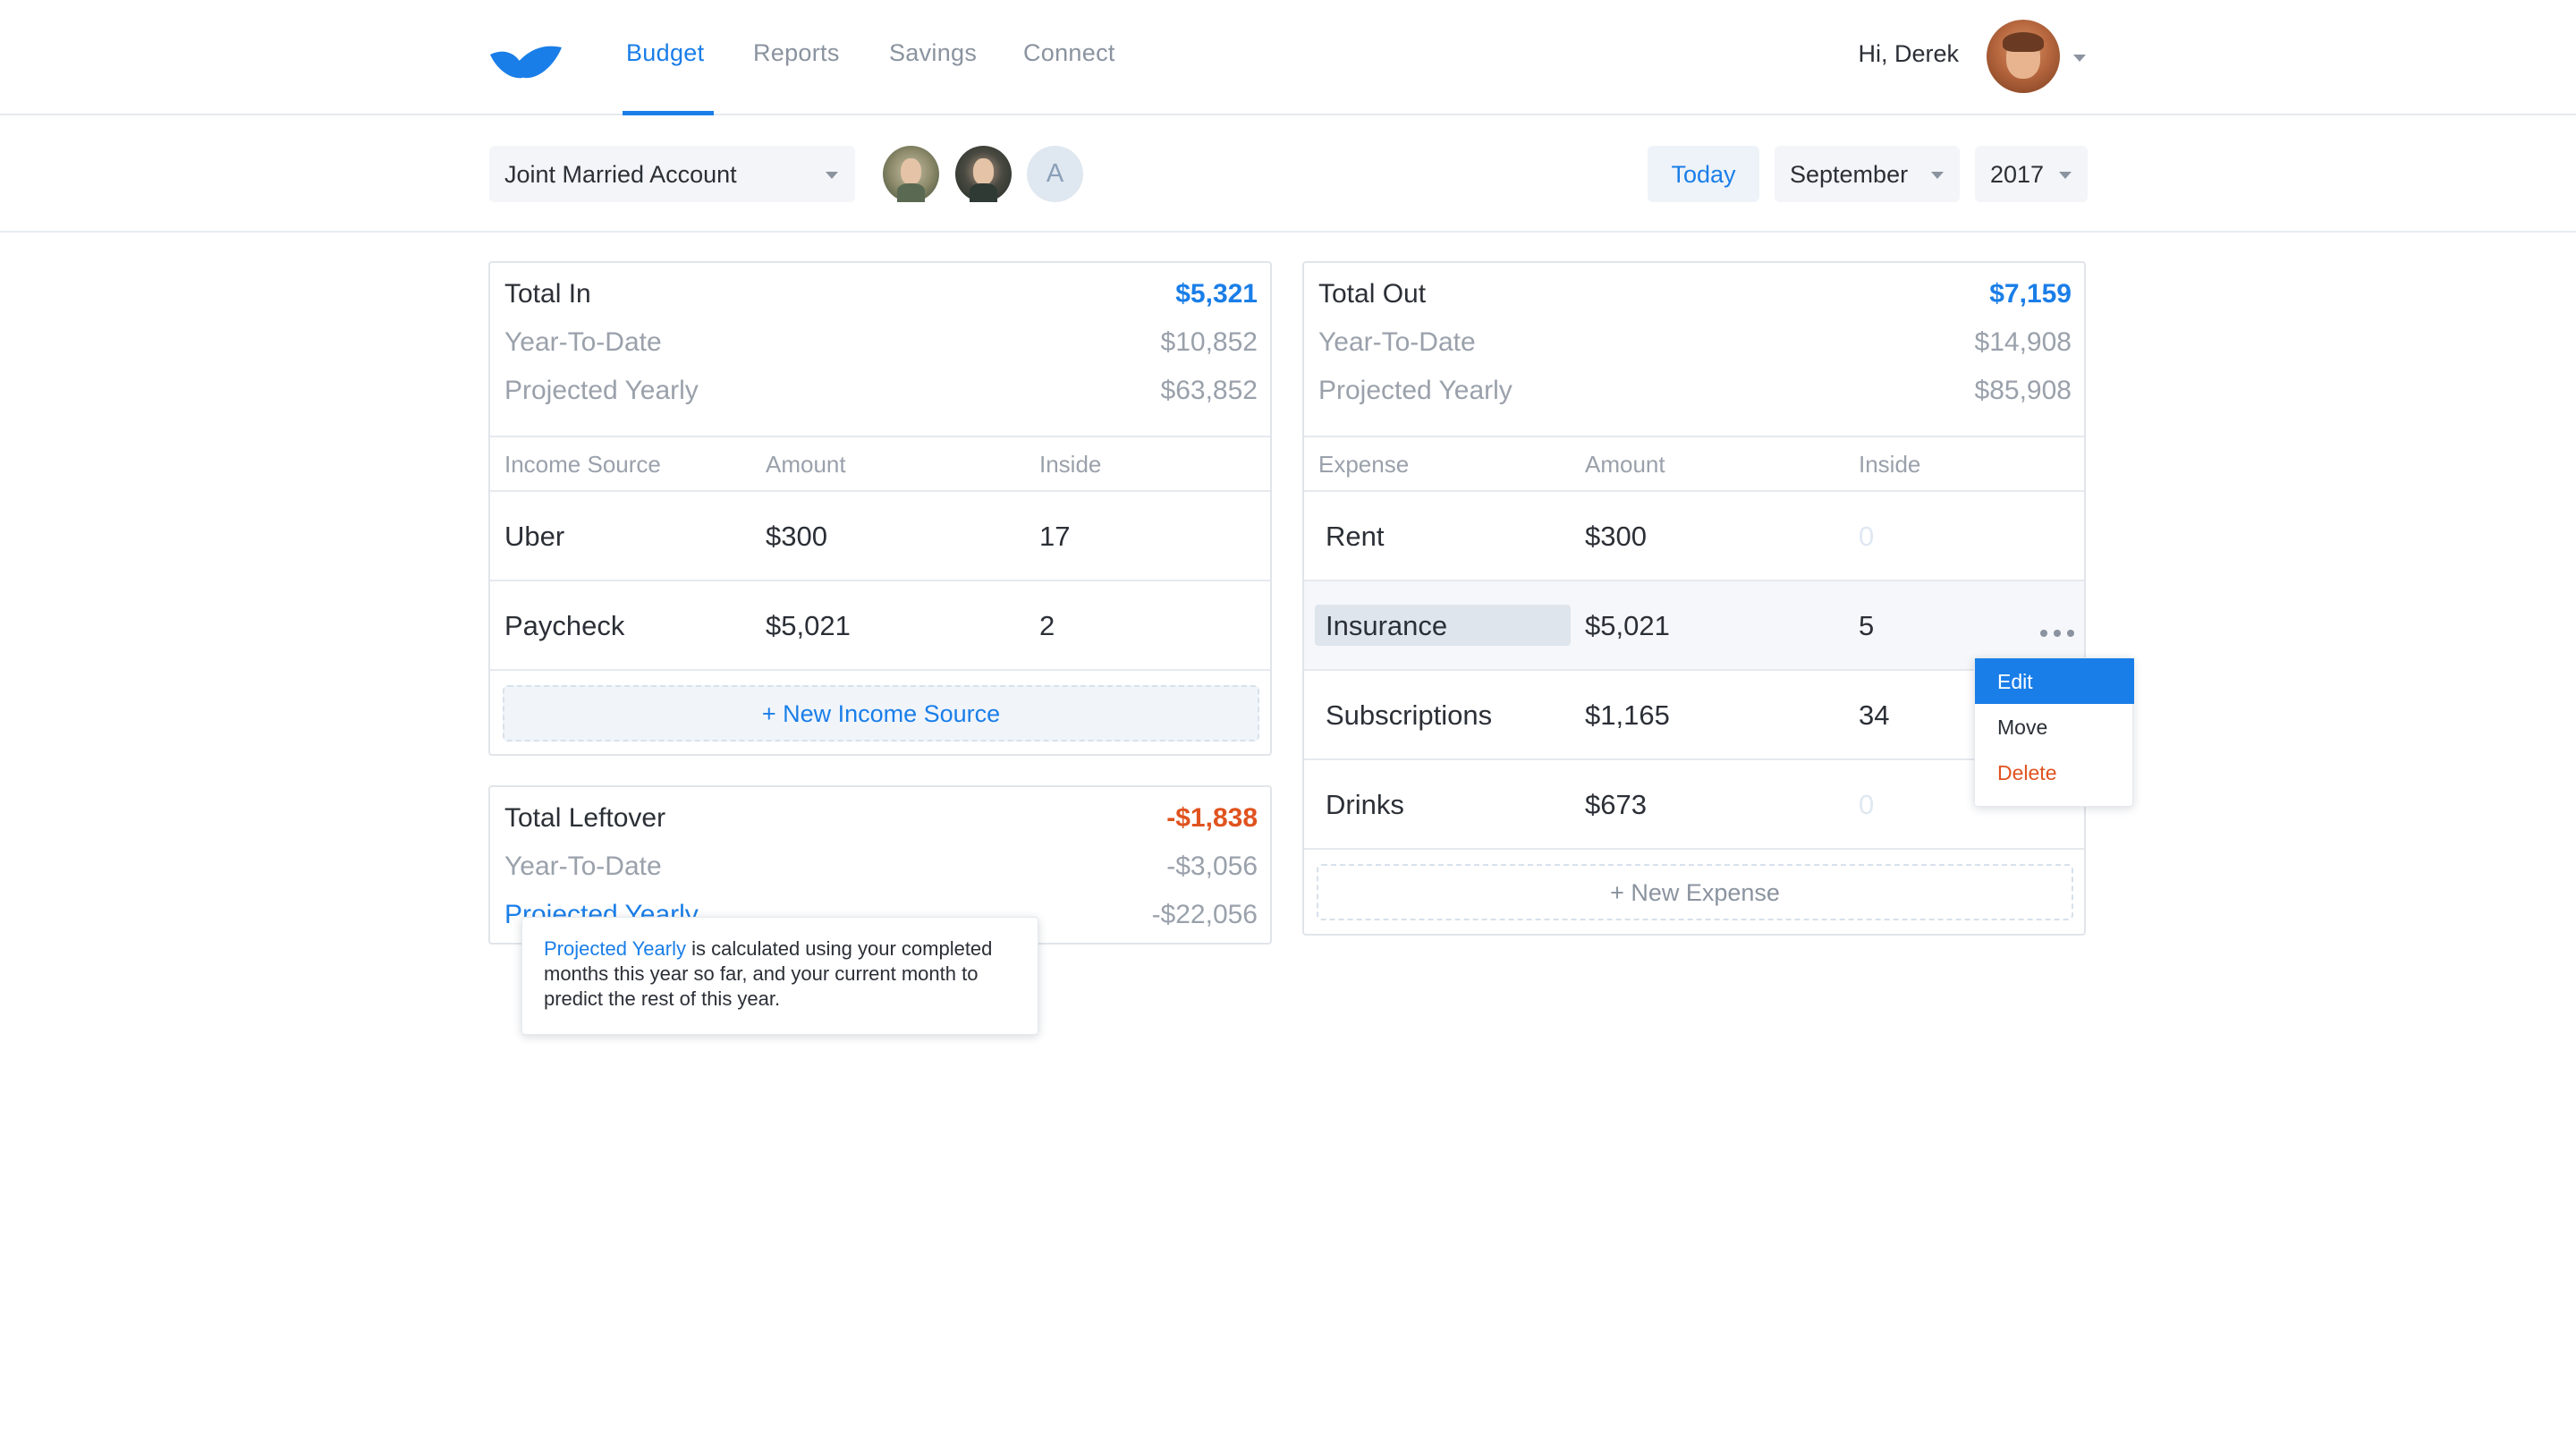  Describe the element at coordinates (1364, 464) in the screenshot. I see `col-header-expense: Expense` at that location.